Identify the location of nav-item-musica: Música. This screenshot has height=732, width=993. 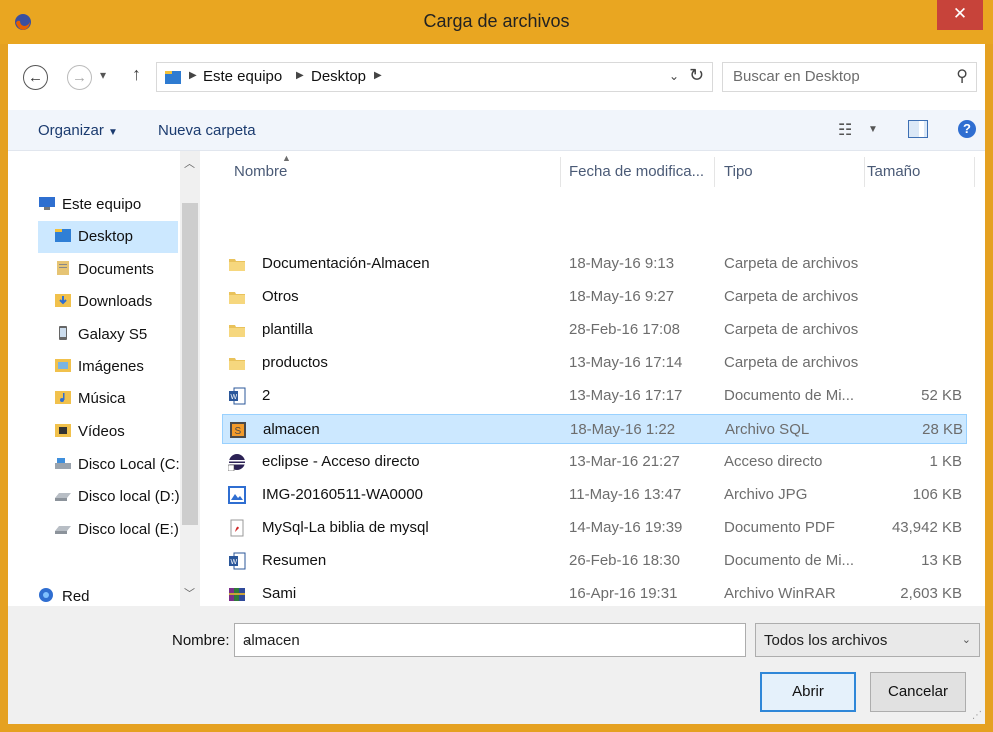
(90, 399).